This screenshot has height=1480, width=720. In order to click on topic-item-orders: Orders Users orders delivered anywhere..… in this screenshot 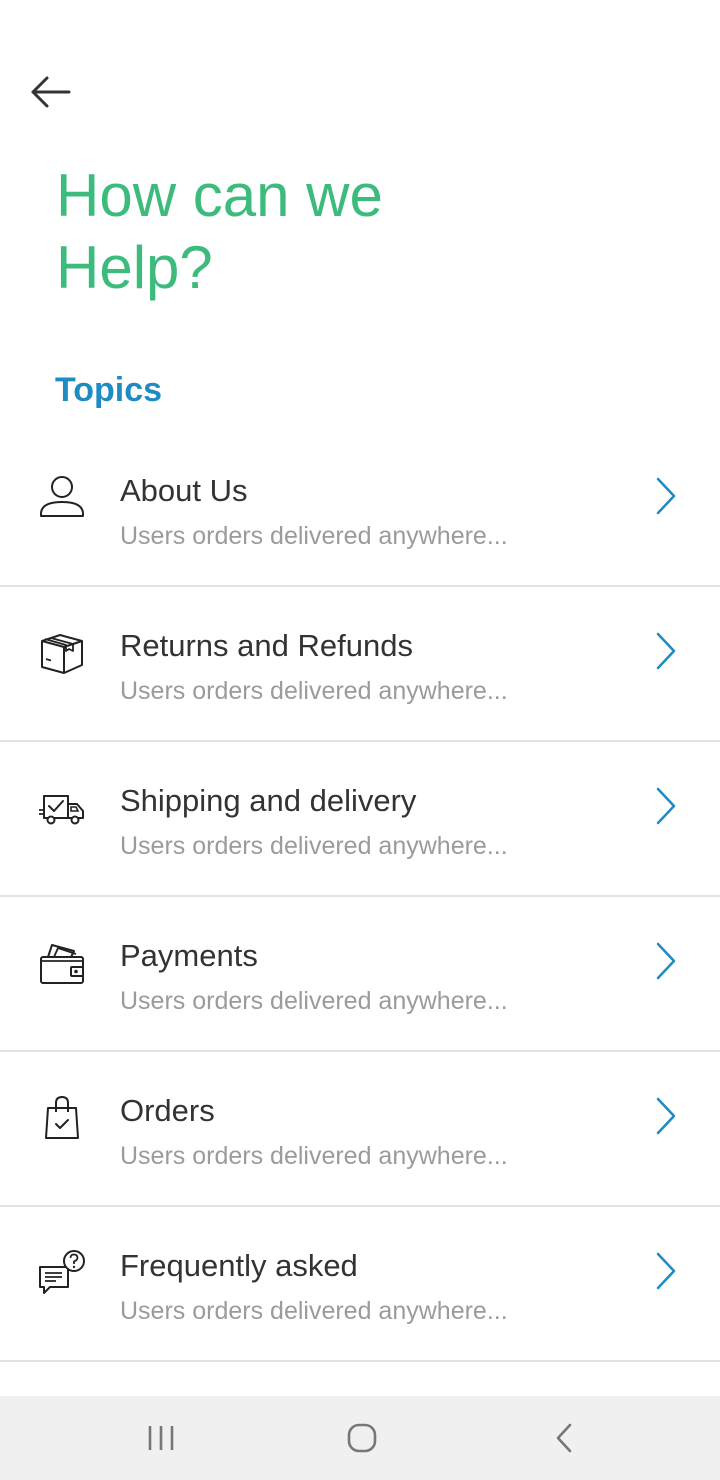, I will do `click(360, 1129)`.